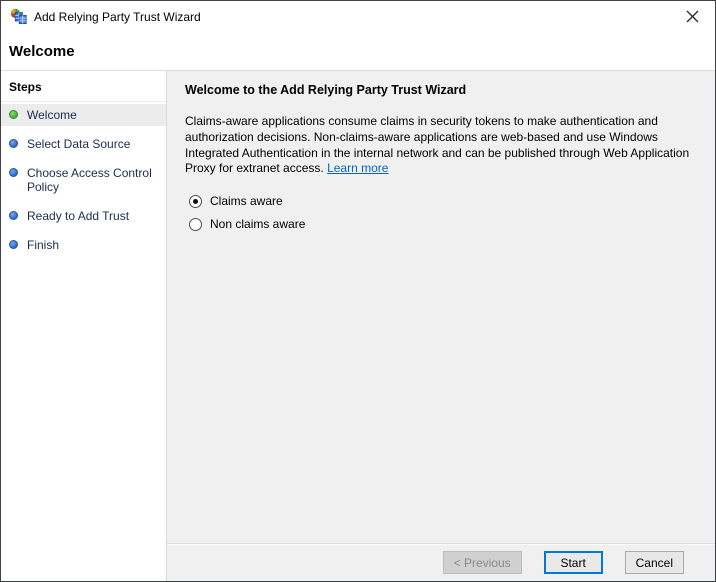 The height and width of the screenshot is (582, 716). What do you see at coordinates (18, 16) in the screenshot?
I see `adfs-wizard-icon` at bounding box center [18, 16].